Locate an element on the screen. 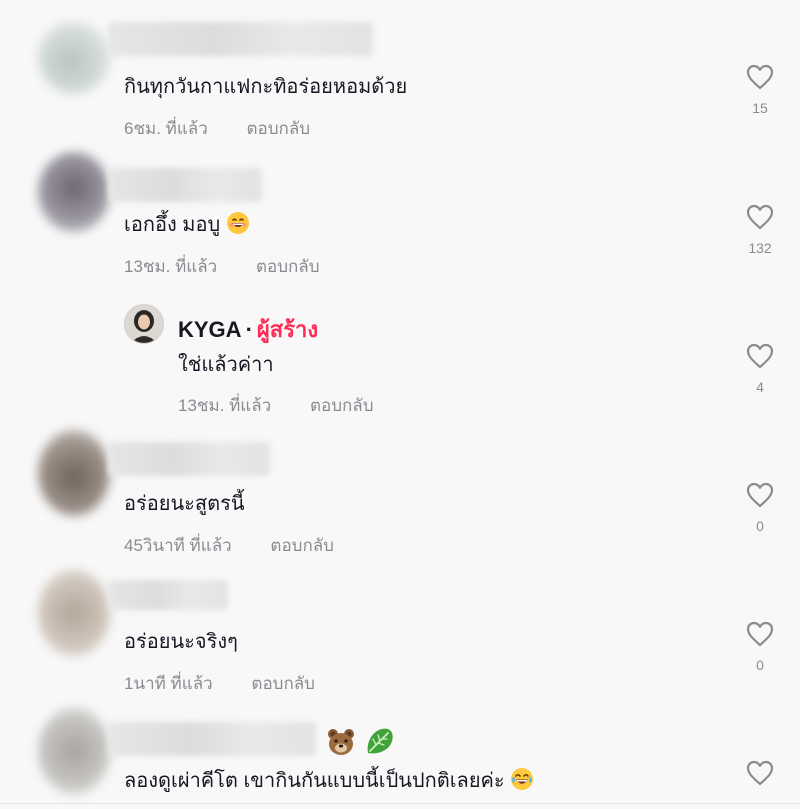 The width and height of the screenshot is (800, 809). like-count: 4 is located at coordinates (760, 387).